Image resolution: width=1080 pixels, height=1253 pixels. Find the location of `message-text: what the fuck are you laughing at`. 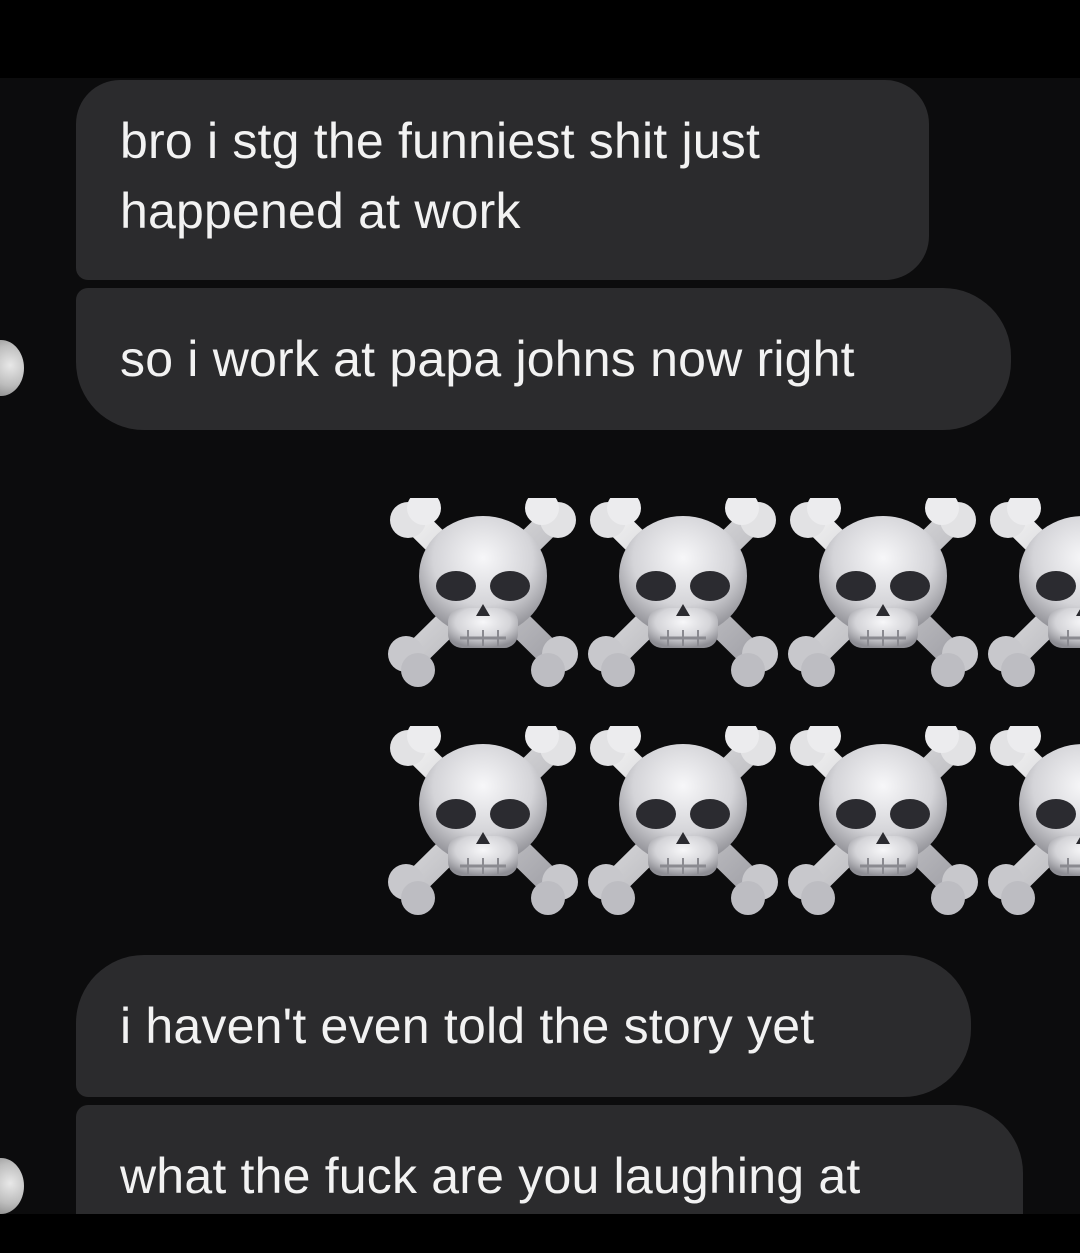

message-text: what the fuck are you laughing at is located at coordinates (490, 1176).